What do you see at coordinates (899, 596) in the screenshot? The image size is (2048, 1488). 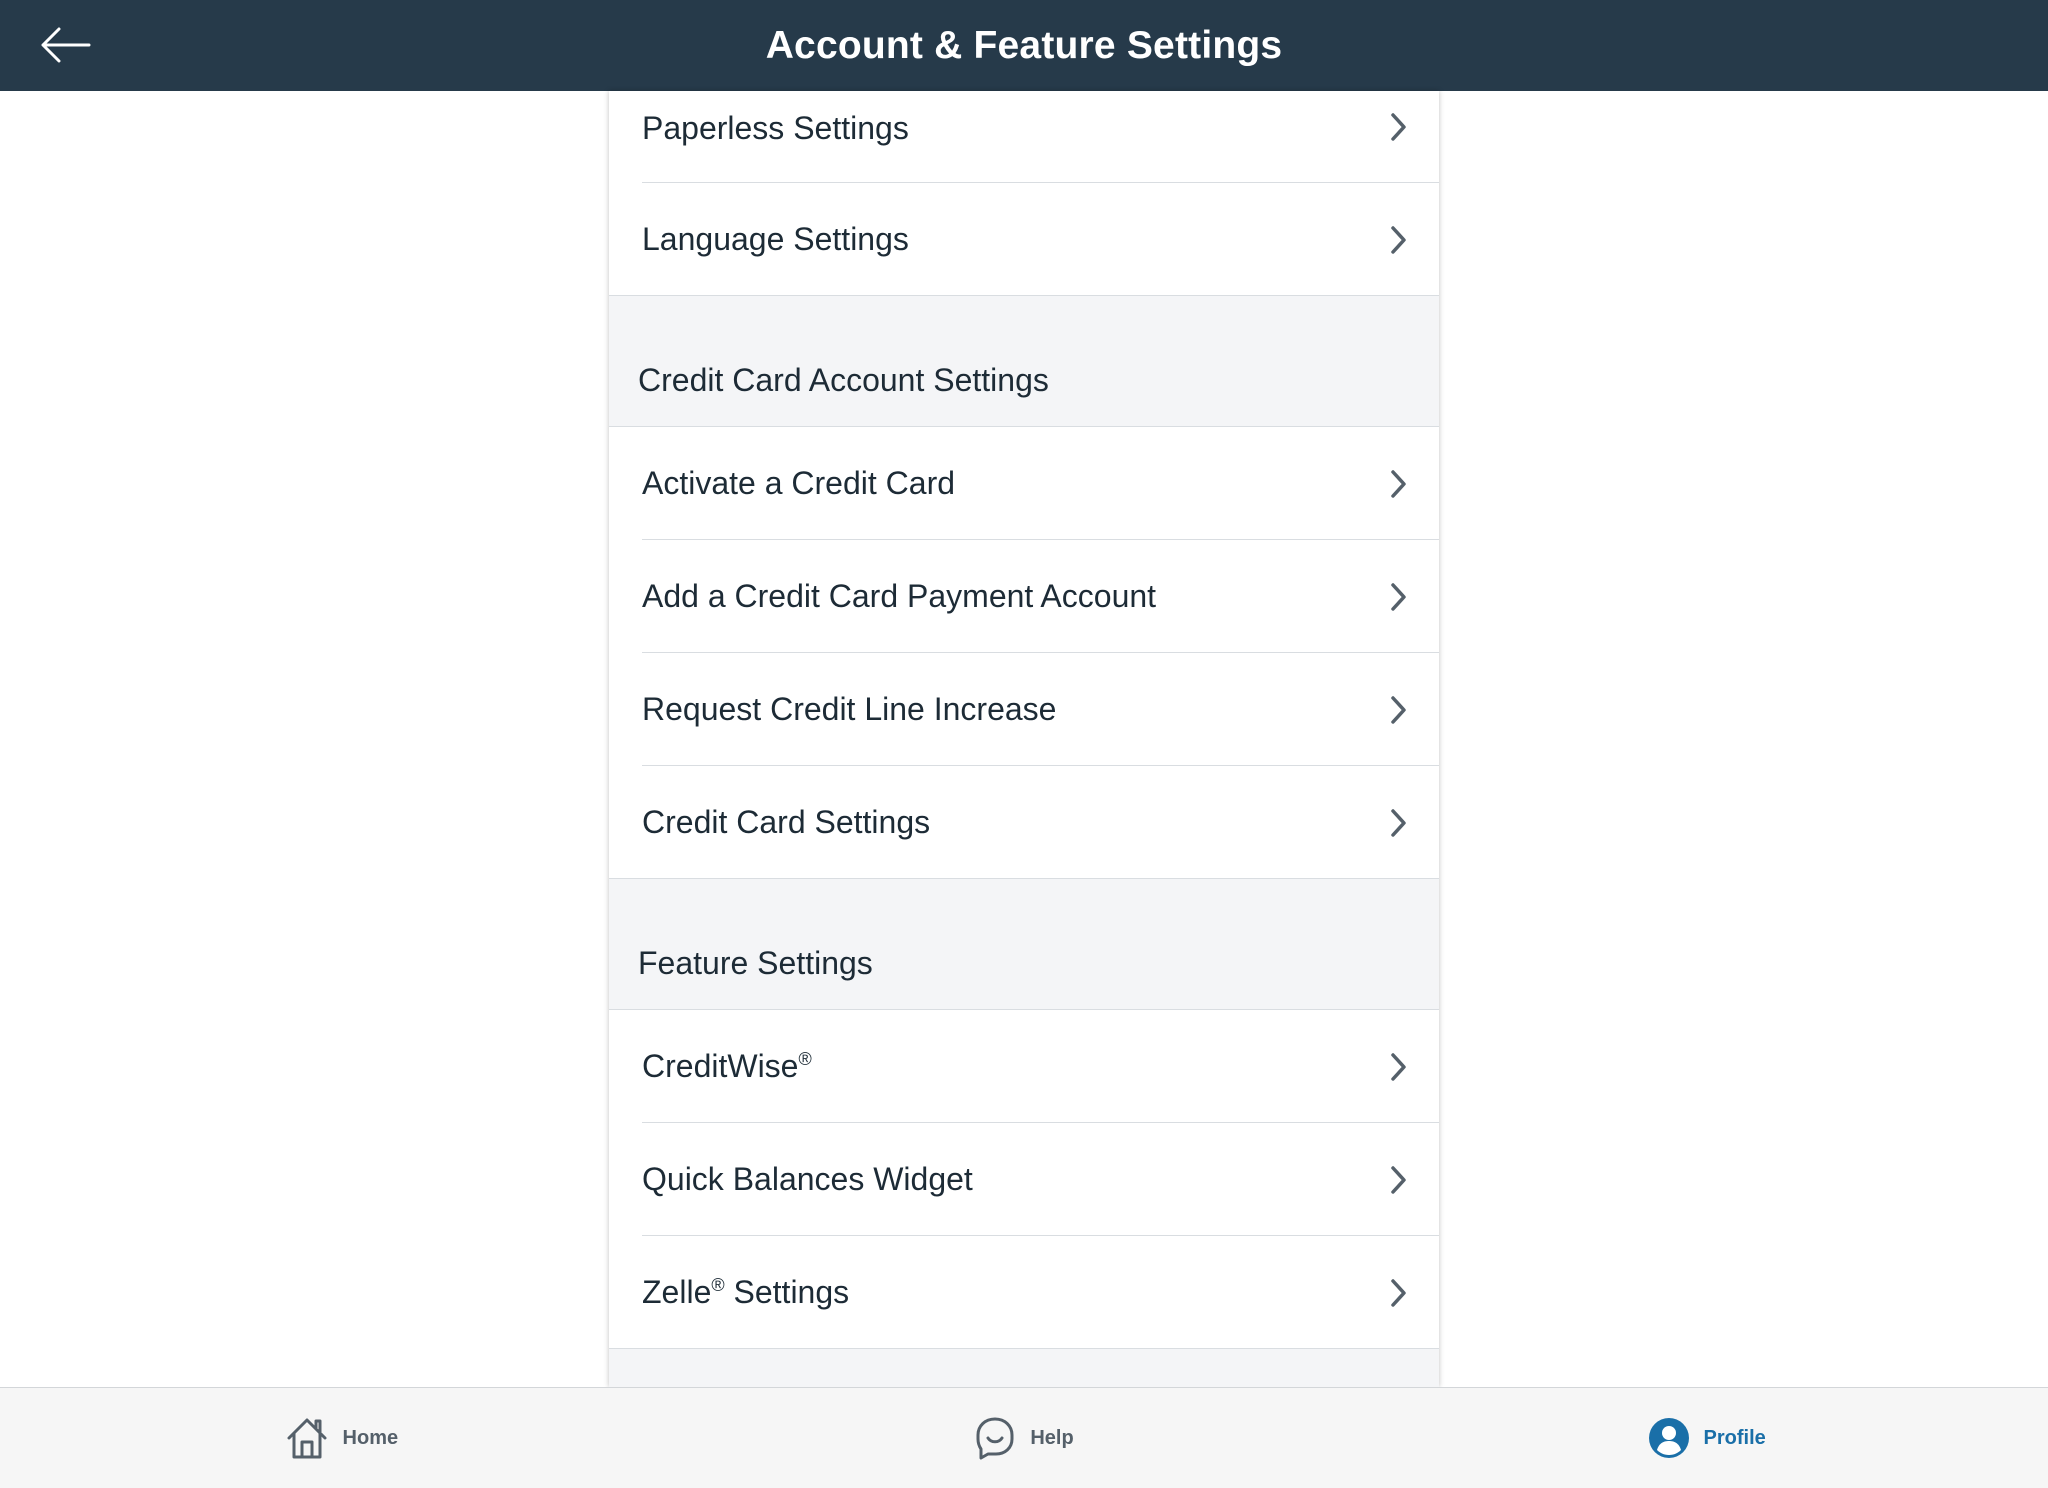 I see `row-label: Add a Credit Card Payment Account` at bounding box center [899, 596].